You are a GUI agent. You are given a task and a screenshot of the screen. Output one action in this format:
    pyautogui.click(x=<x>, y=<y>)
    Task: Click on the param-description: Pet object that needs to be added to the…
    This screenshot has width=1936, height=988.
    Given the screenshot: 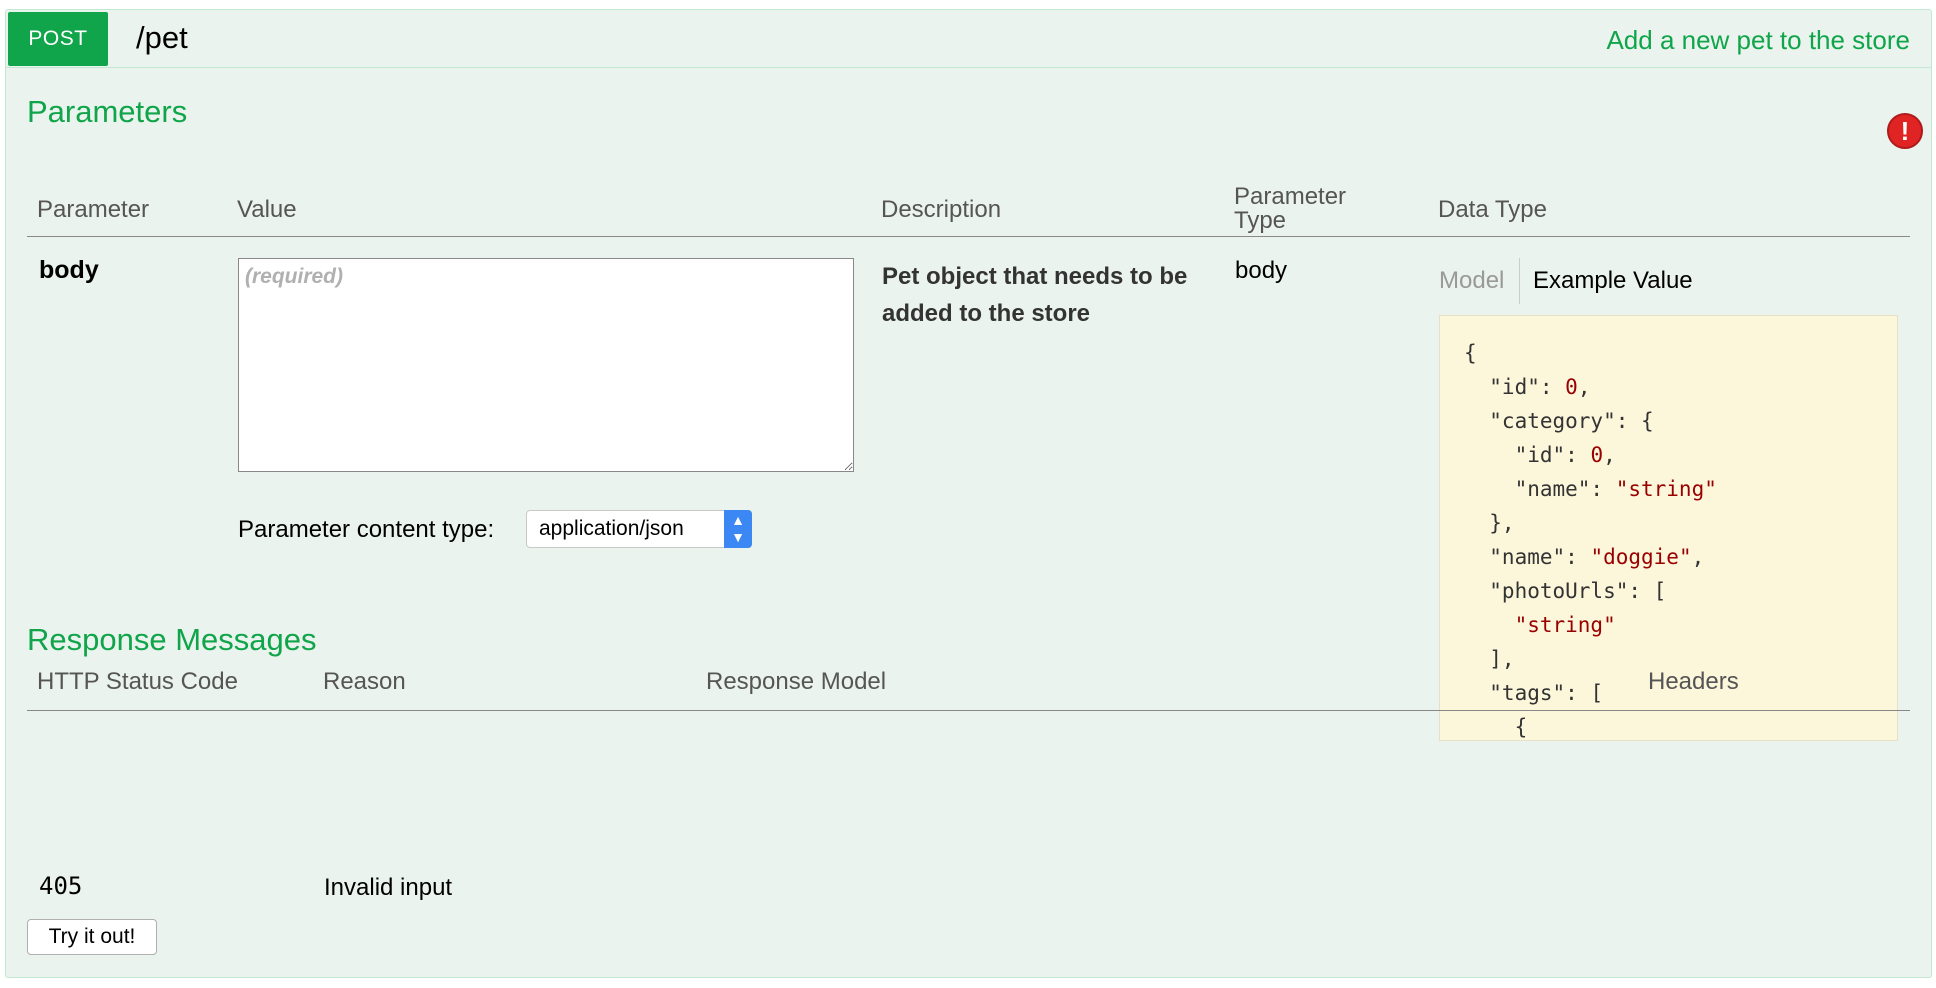 What is the action you would take?
    pyautogui.click(x=1035, y=295)
    